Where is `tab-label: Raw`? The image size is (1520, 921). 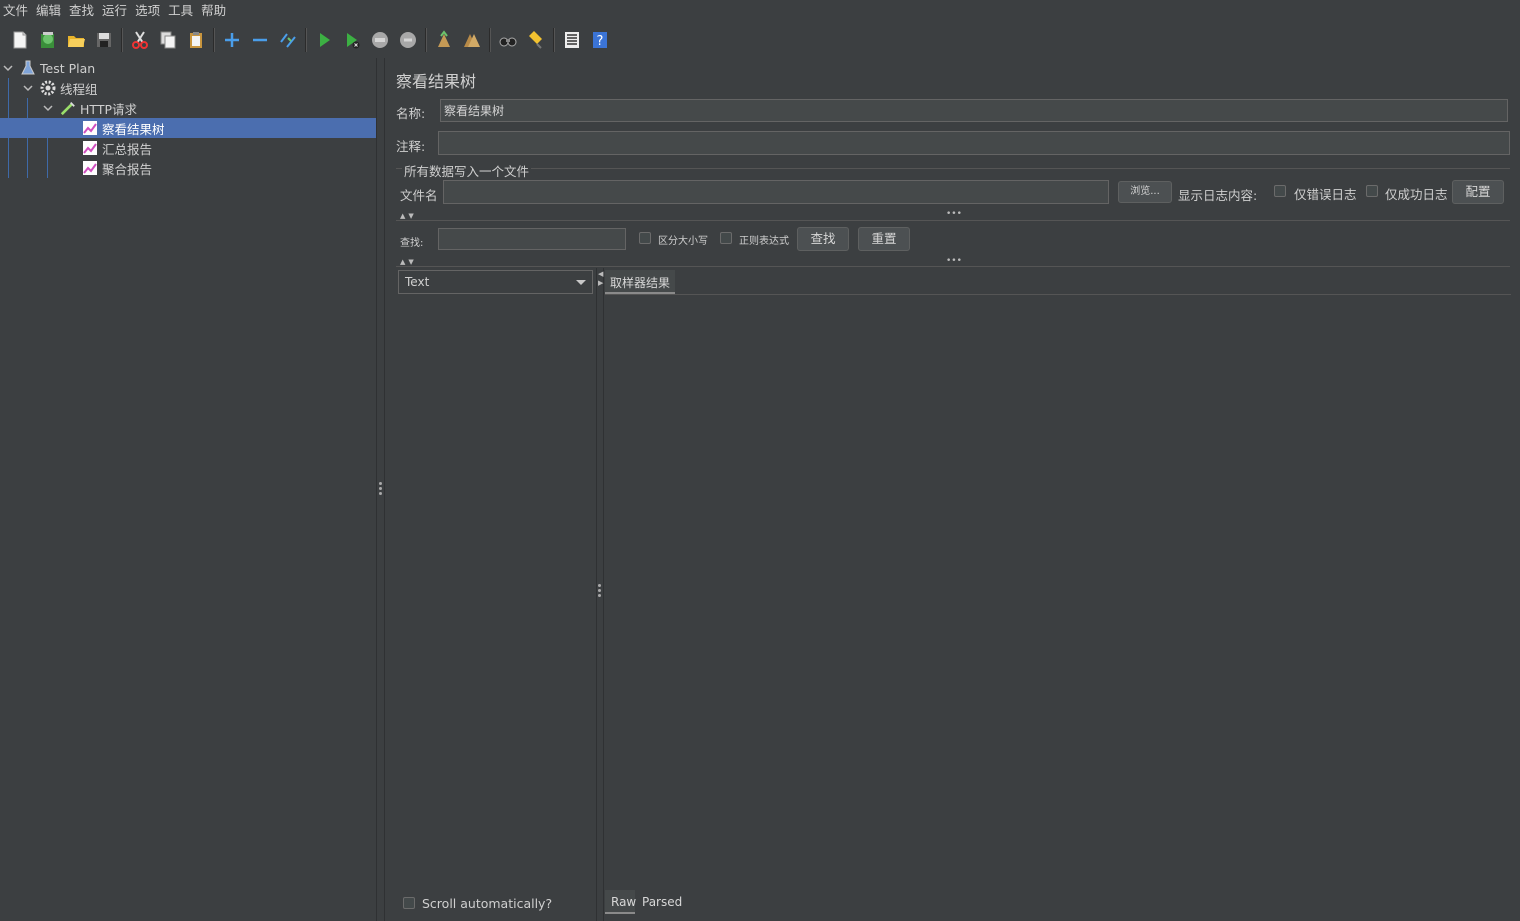 tab-label: Raw is located at coordinates (624, 902).